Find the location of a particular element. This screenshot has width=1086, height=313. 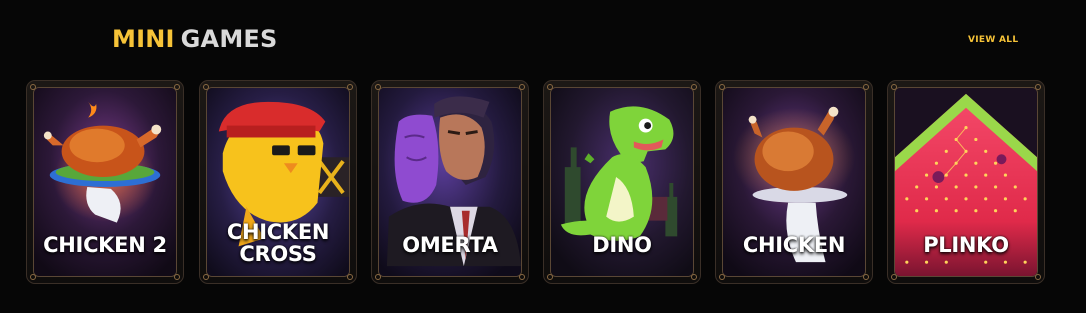

game-card-frame: PLINKO is located at coordinates (966, 182).